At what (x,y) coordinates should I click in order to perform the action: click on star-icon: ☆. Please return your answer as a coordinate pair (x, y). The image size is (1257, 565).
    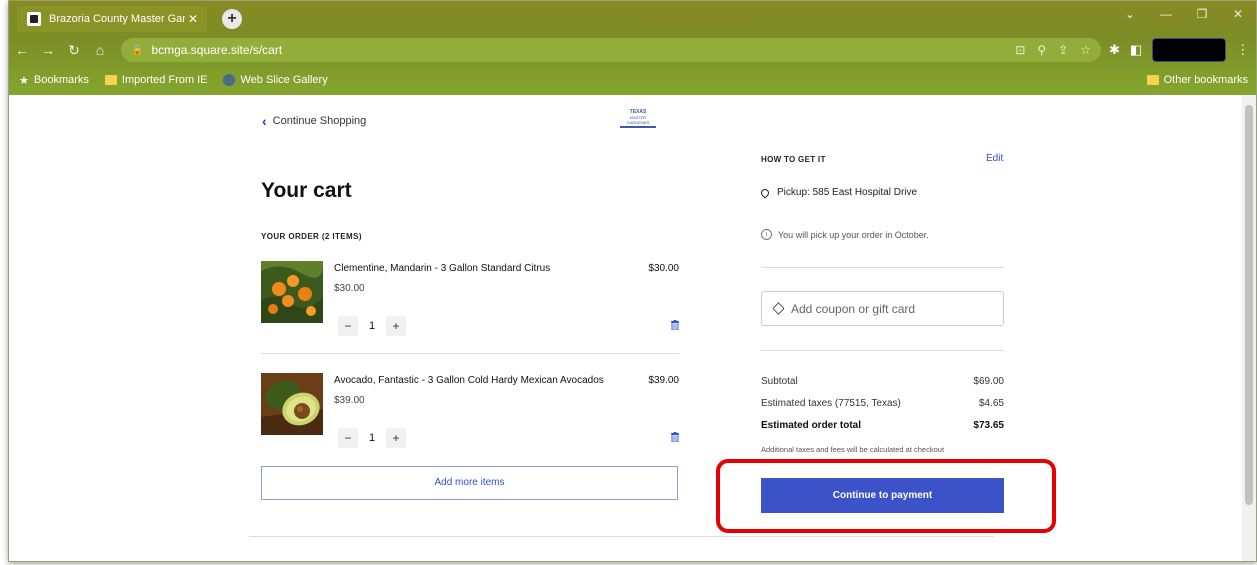
    Looking at the image, I should click on (1085, 50).